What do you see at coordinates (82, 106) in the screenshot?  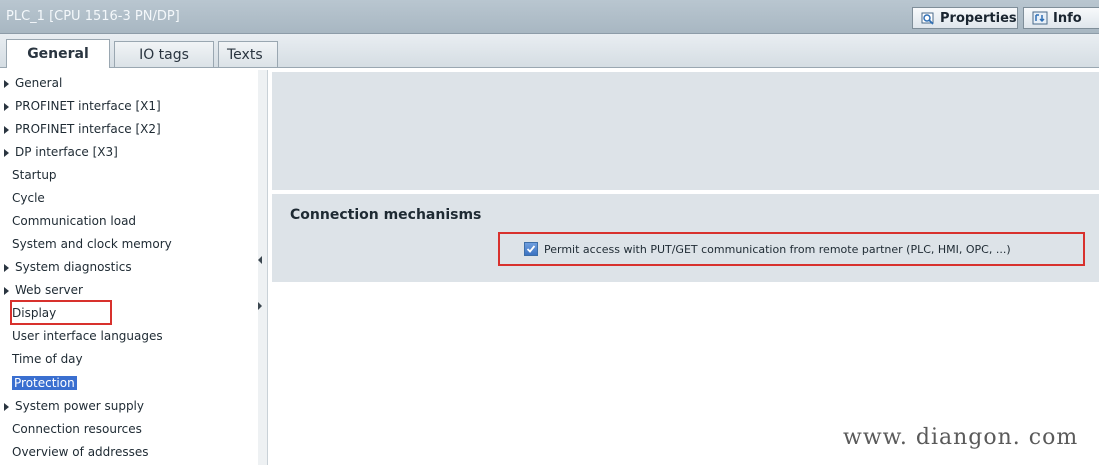 I see `nav-item-profinet-x1: PROFINET interface [X1]` at bounding box center [82, 106].